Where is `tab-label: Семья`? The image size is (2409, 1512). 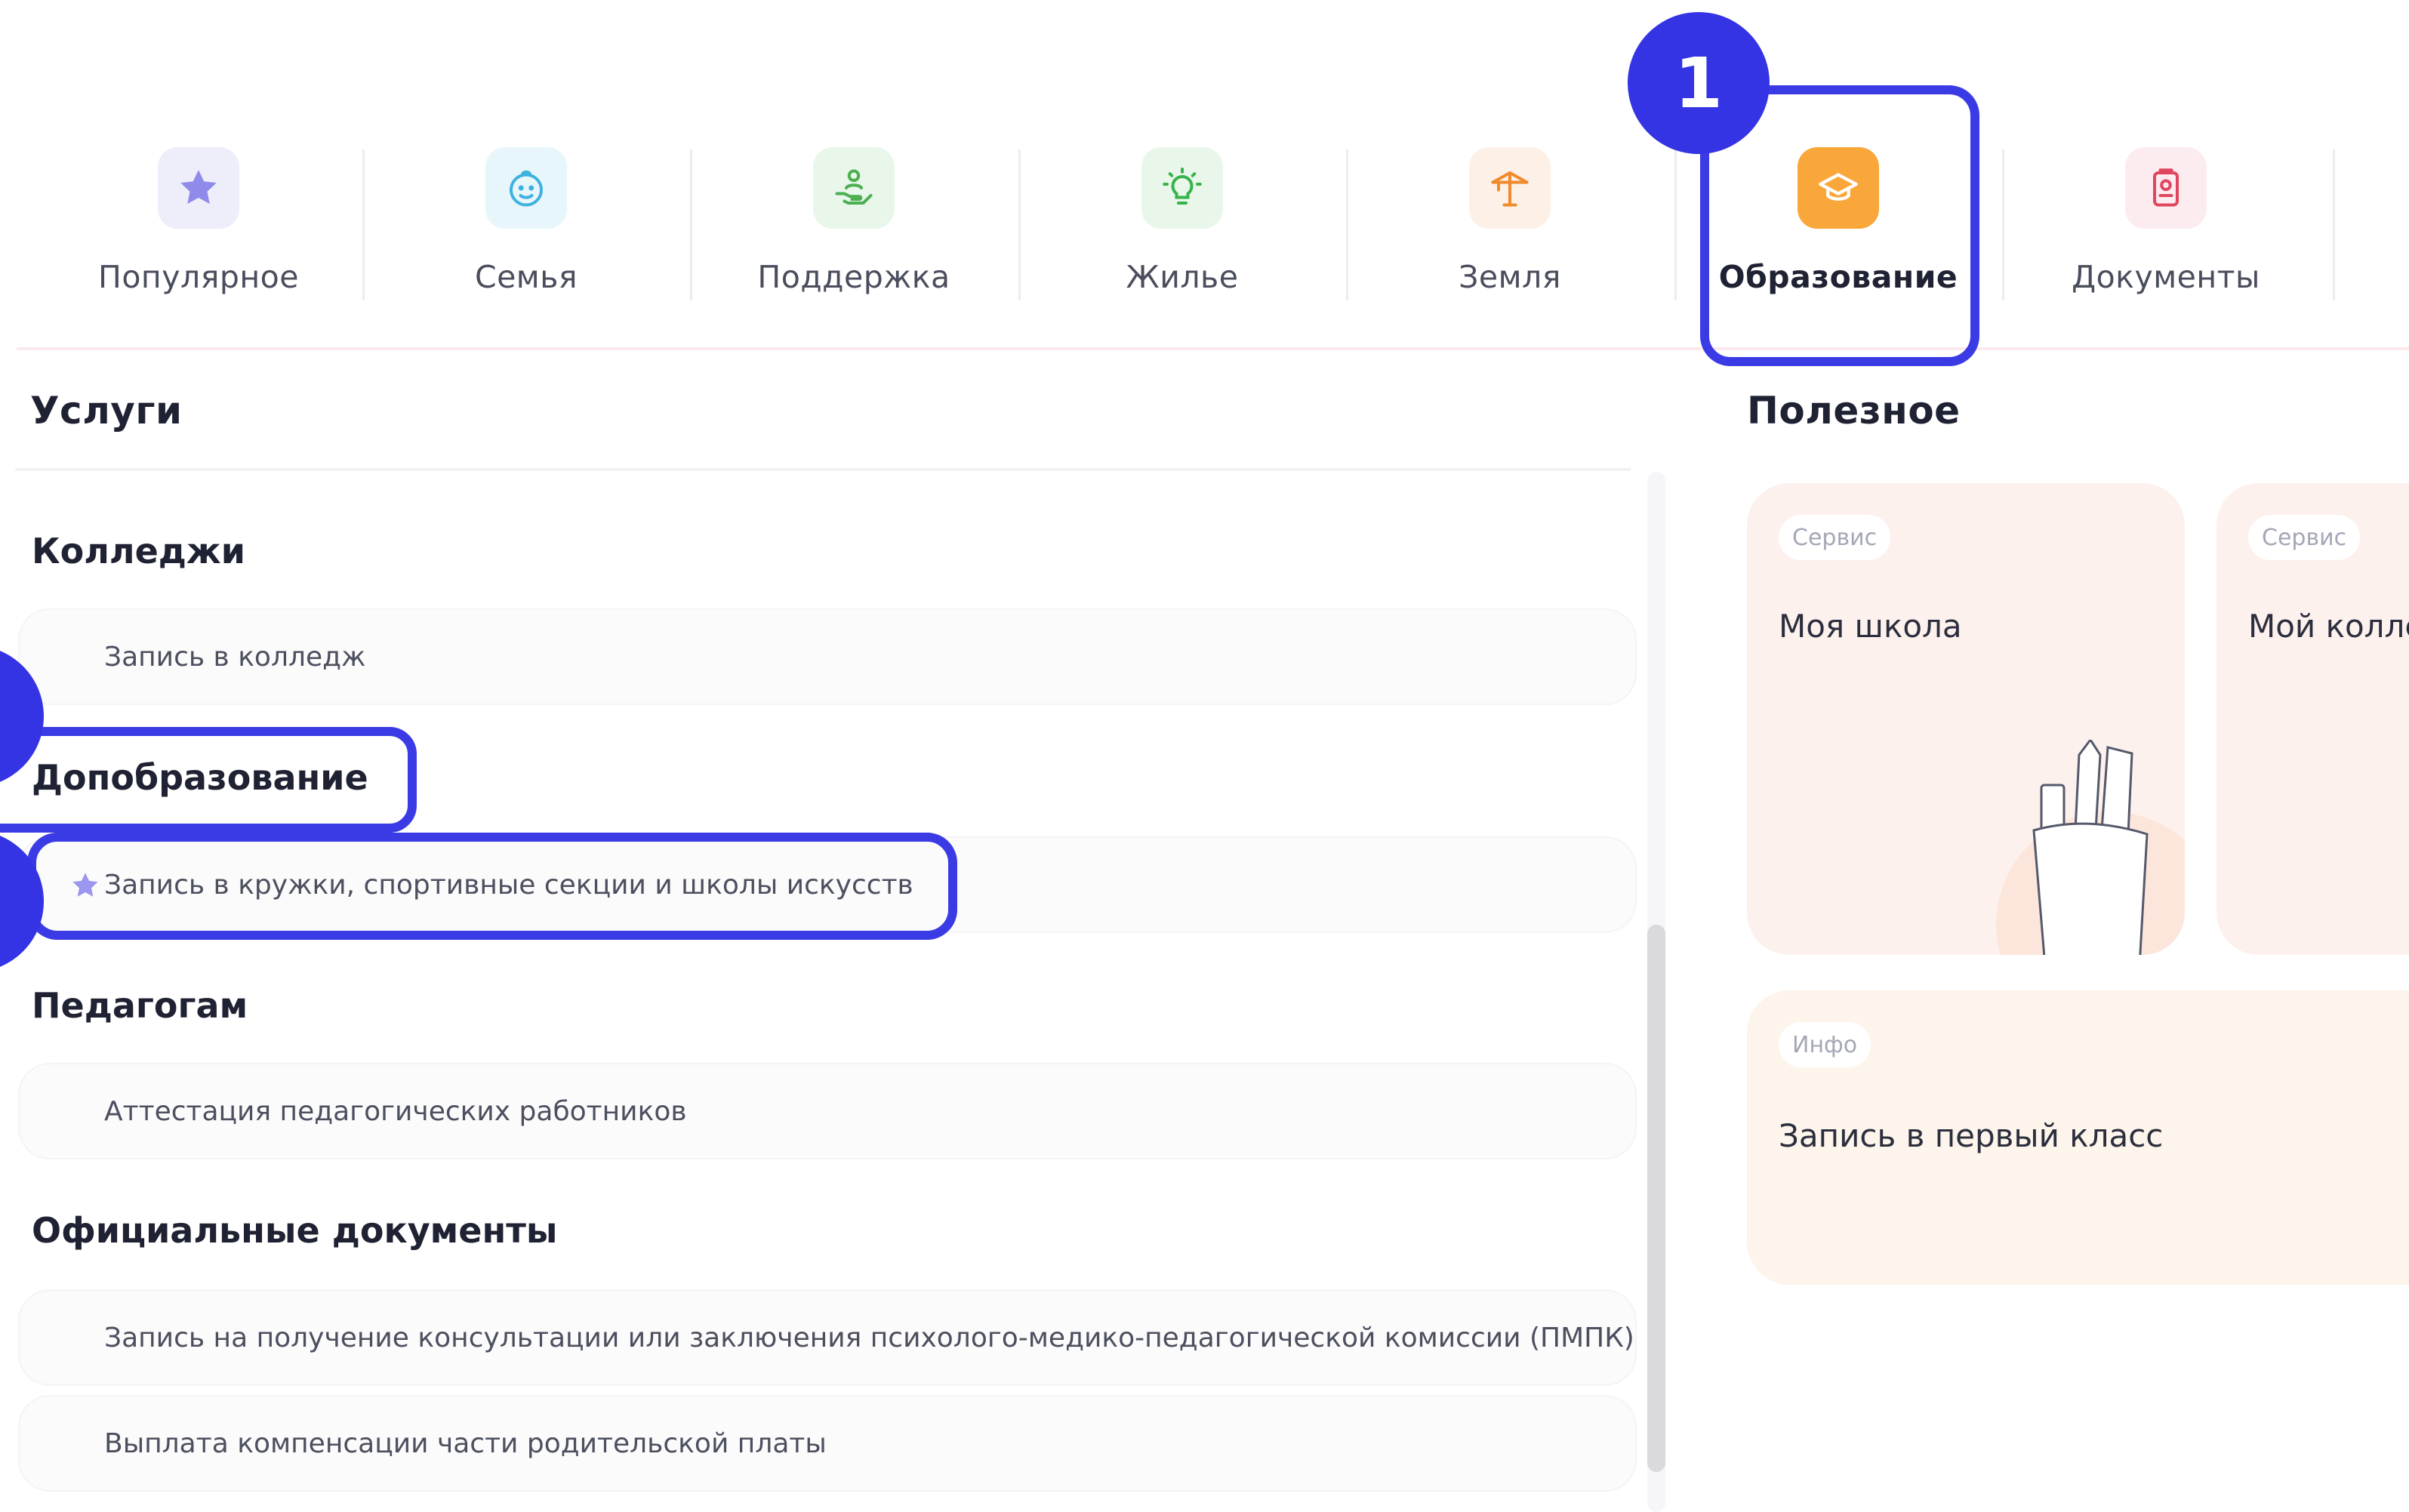 tab-label: Семья is located at coordinates (526, 277).